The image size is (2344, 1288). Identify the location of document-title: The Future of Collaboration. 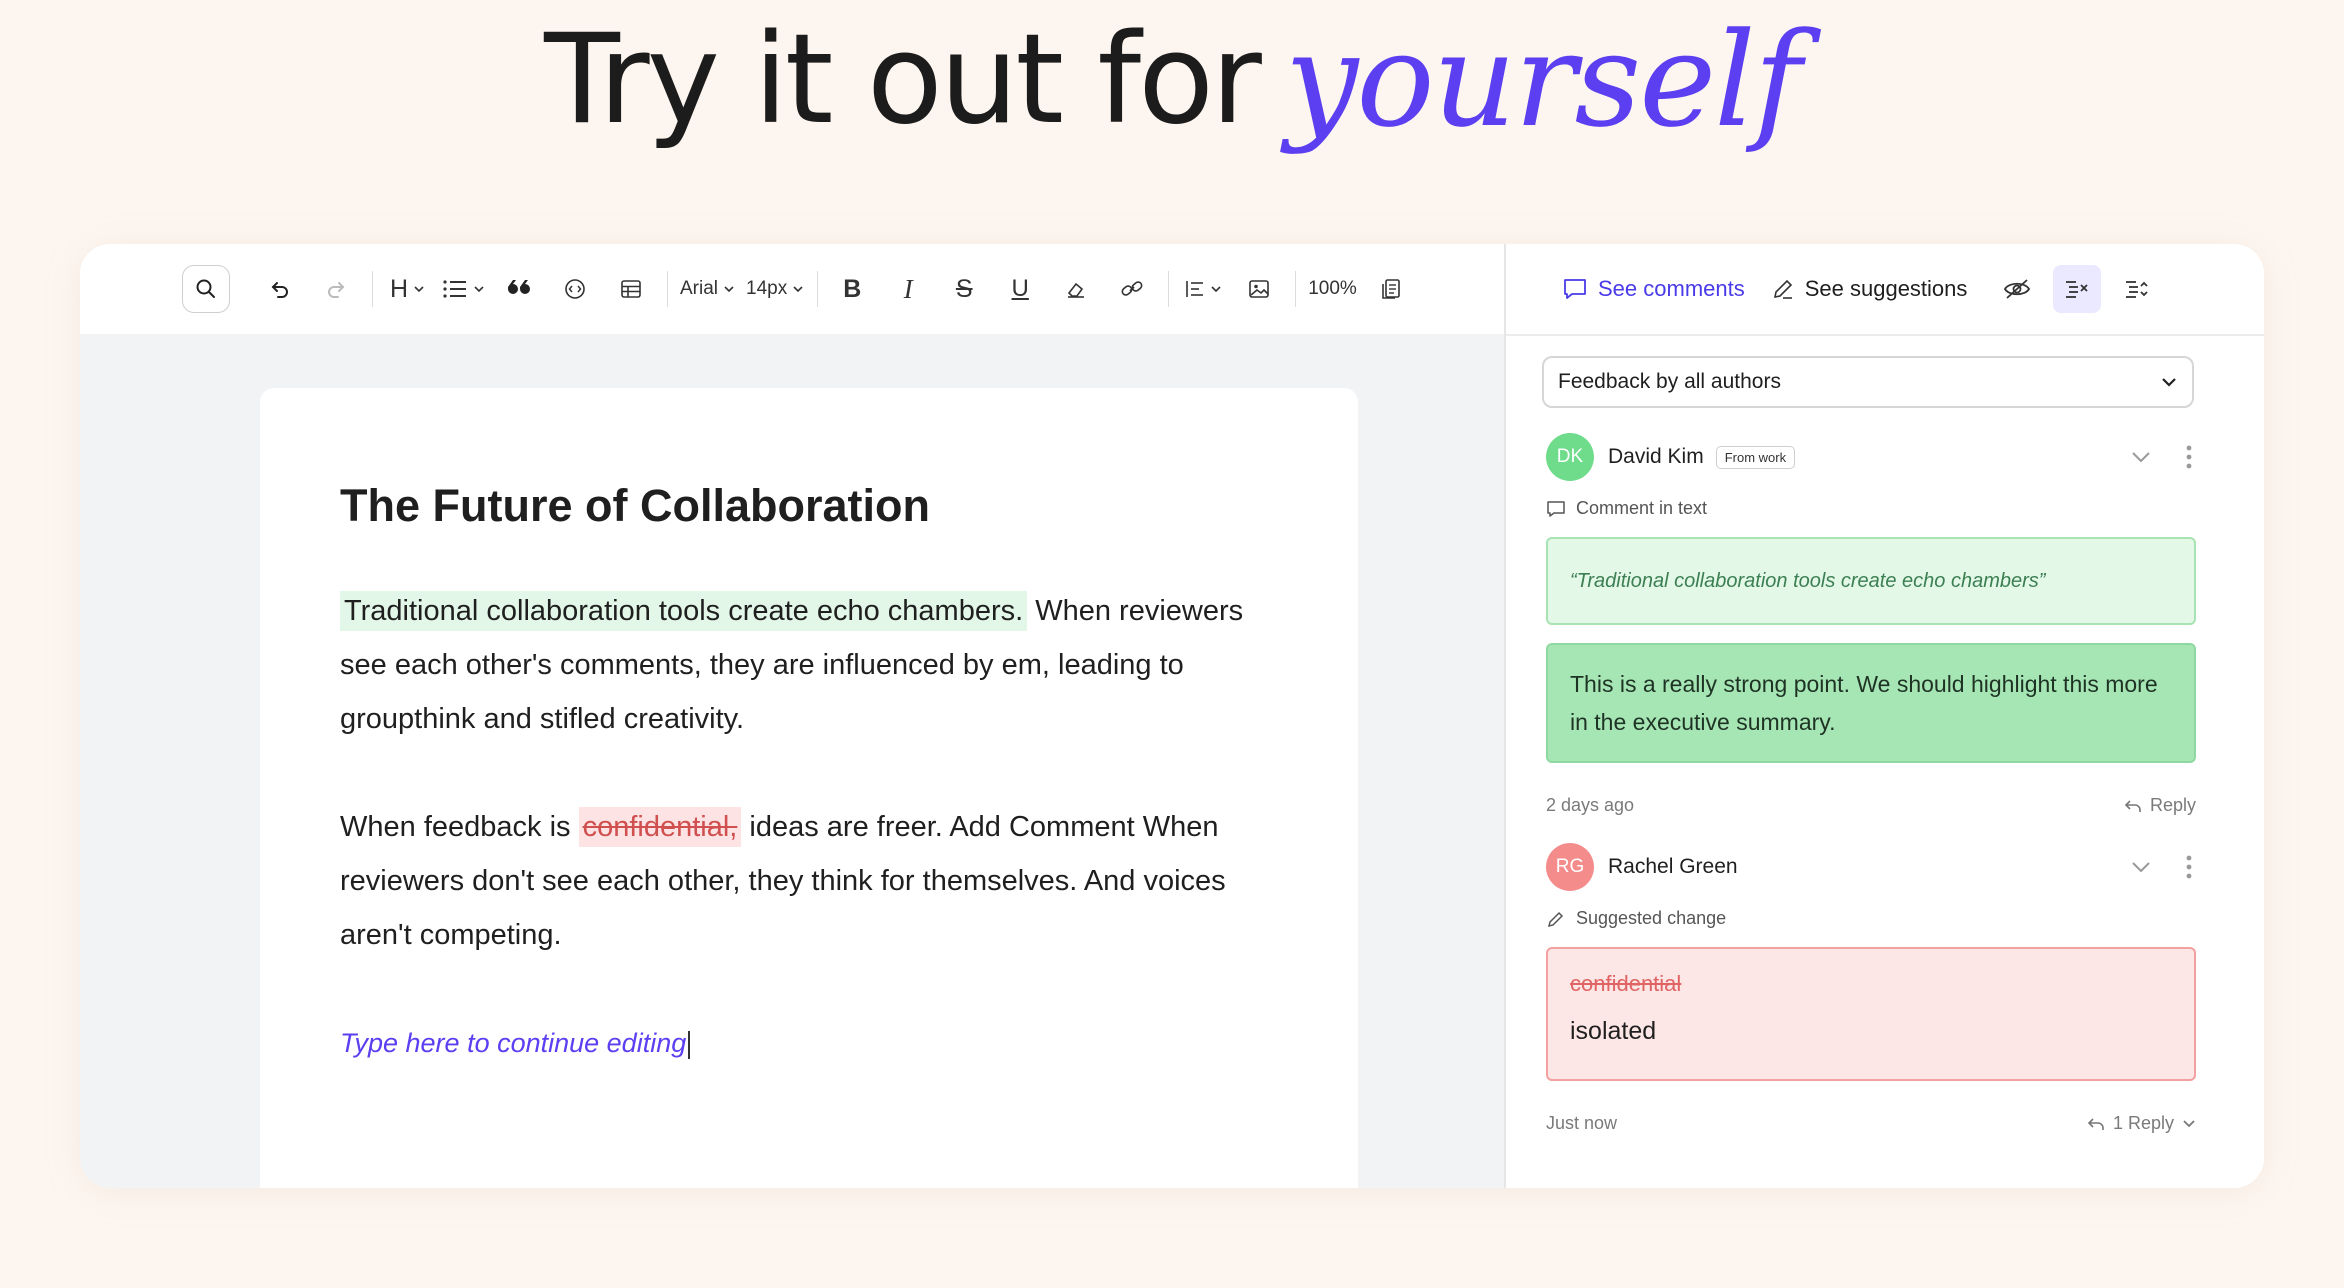
(809, 506).